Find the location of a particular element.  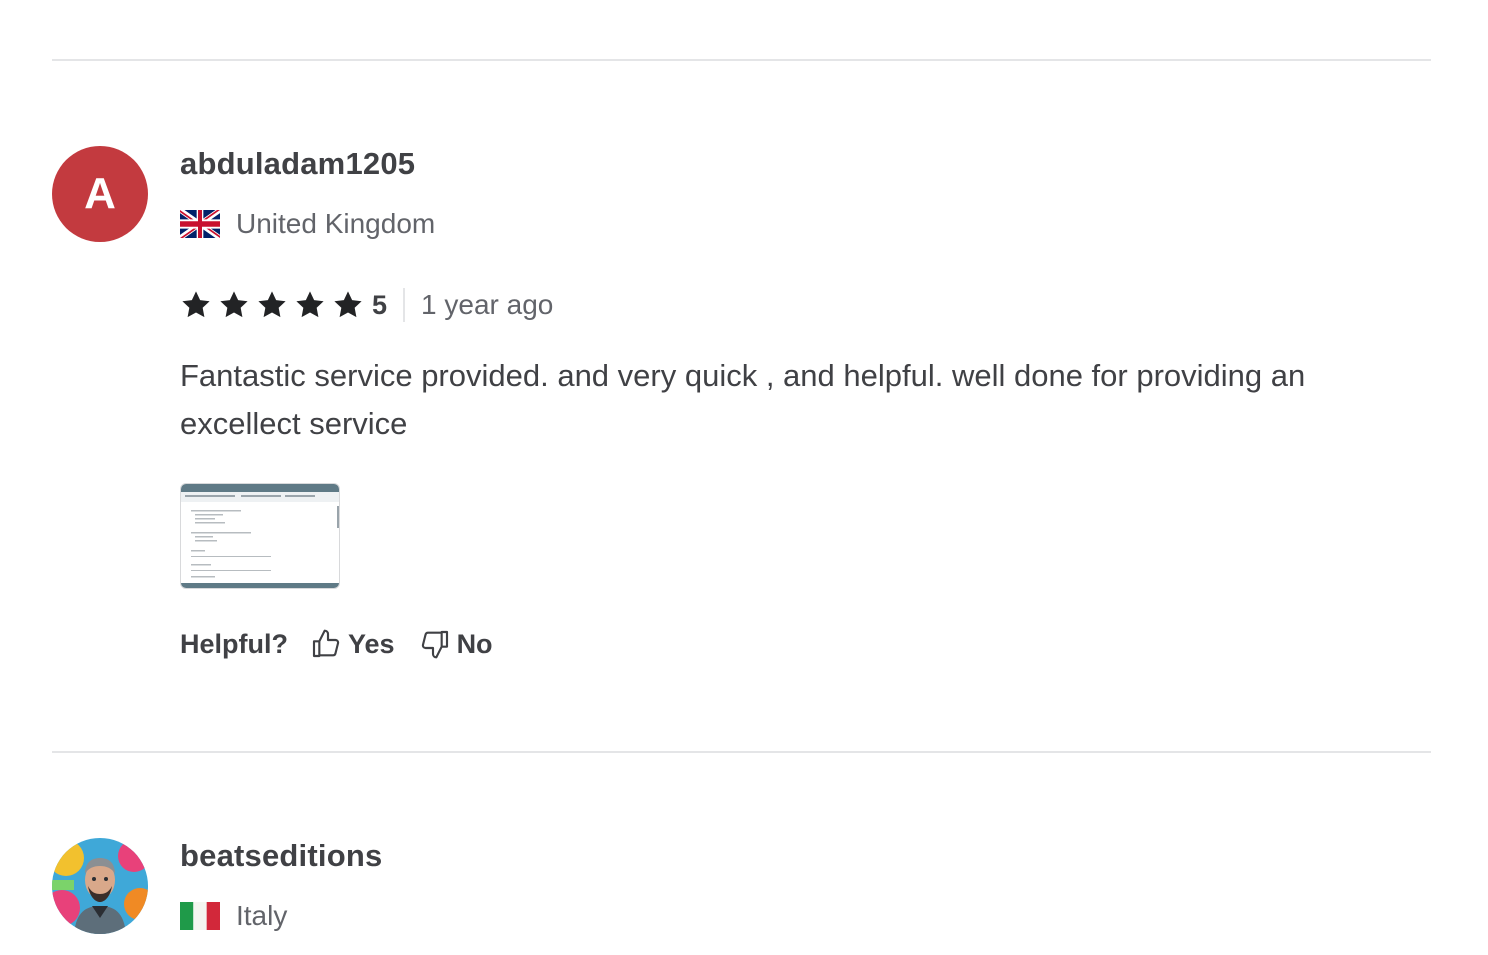

star-rating is located at coordinates (275, 305).